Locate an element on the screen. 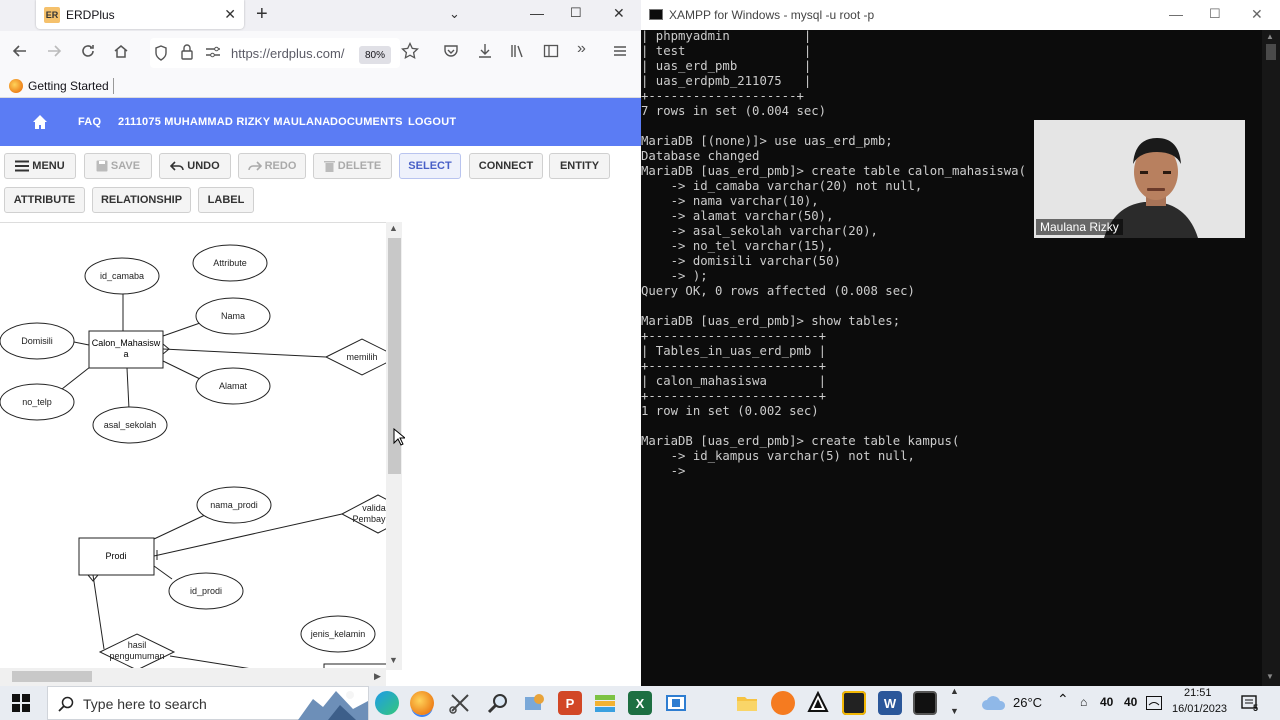 This screenshot has width=1280, height=720. terminal-line: | calon_mahasiswa | is located at coordinates (734, 381).